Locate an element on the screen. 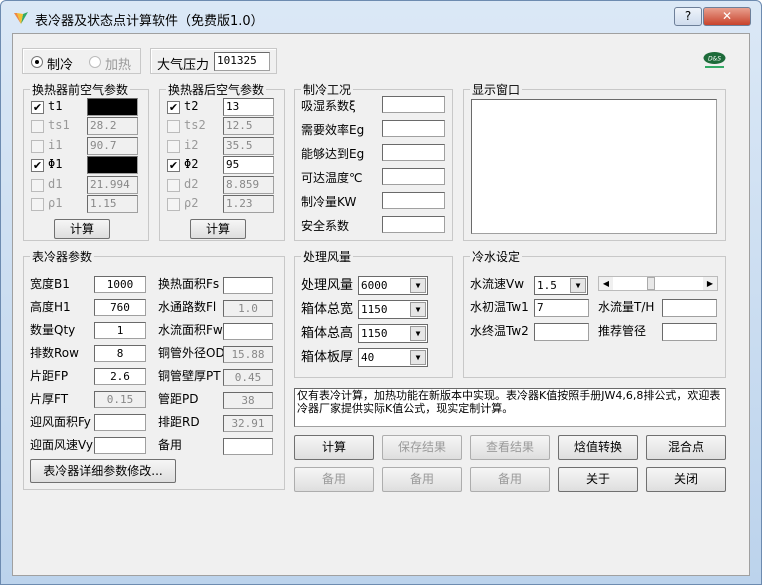 This screenshot has height=585, width=762. flow-output is located at coordinates (689, 308).